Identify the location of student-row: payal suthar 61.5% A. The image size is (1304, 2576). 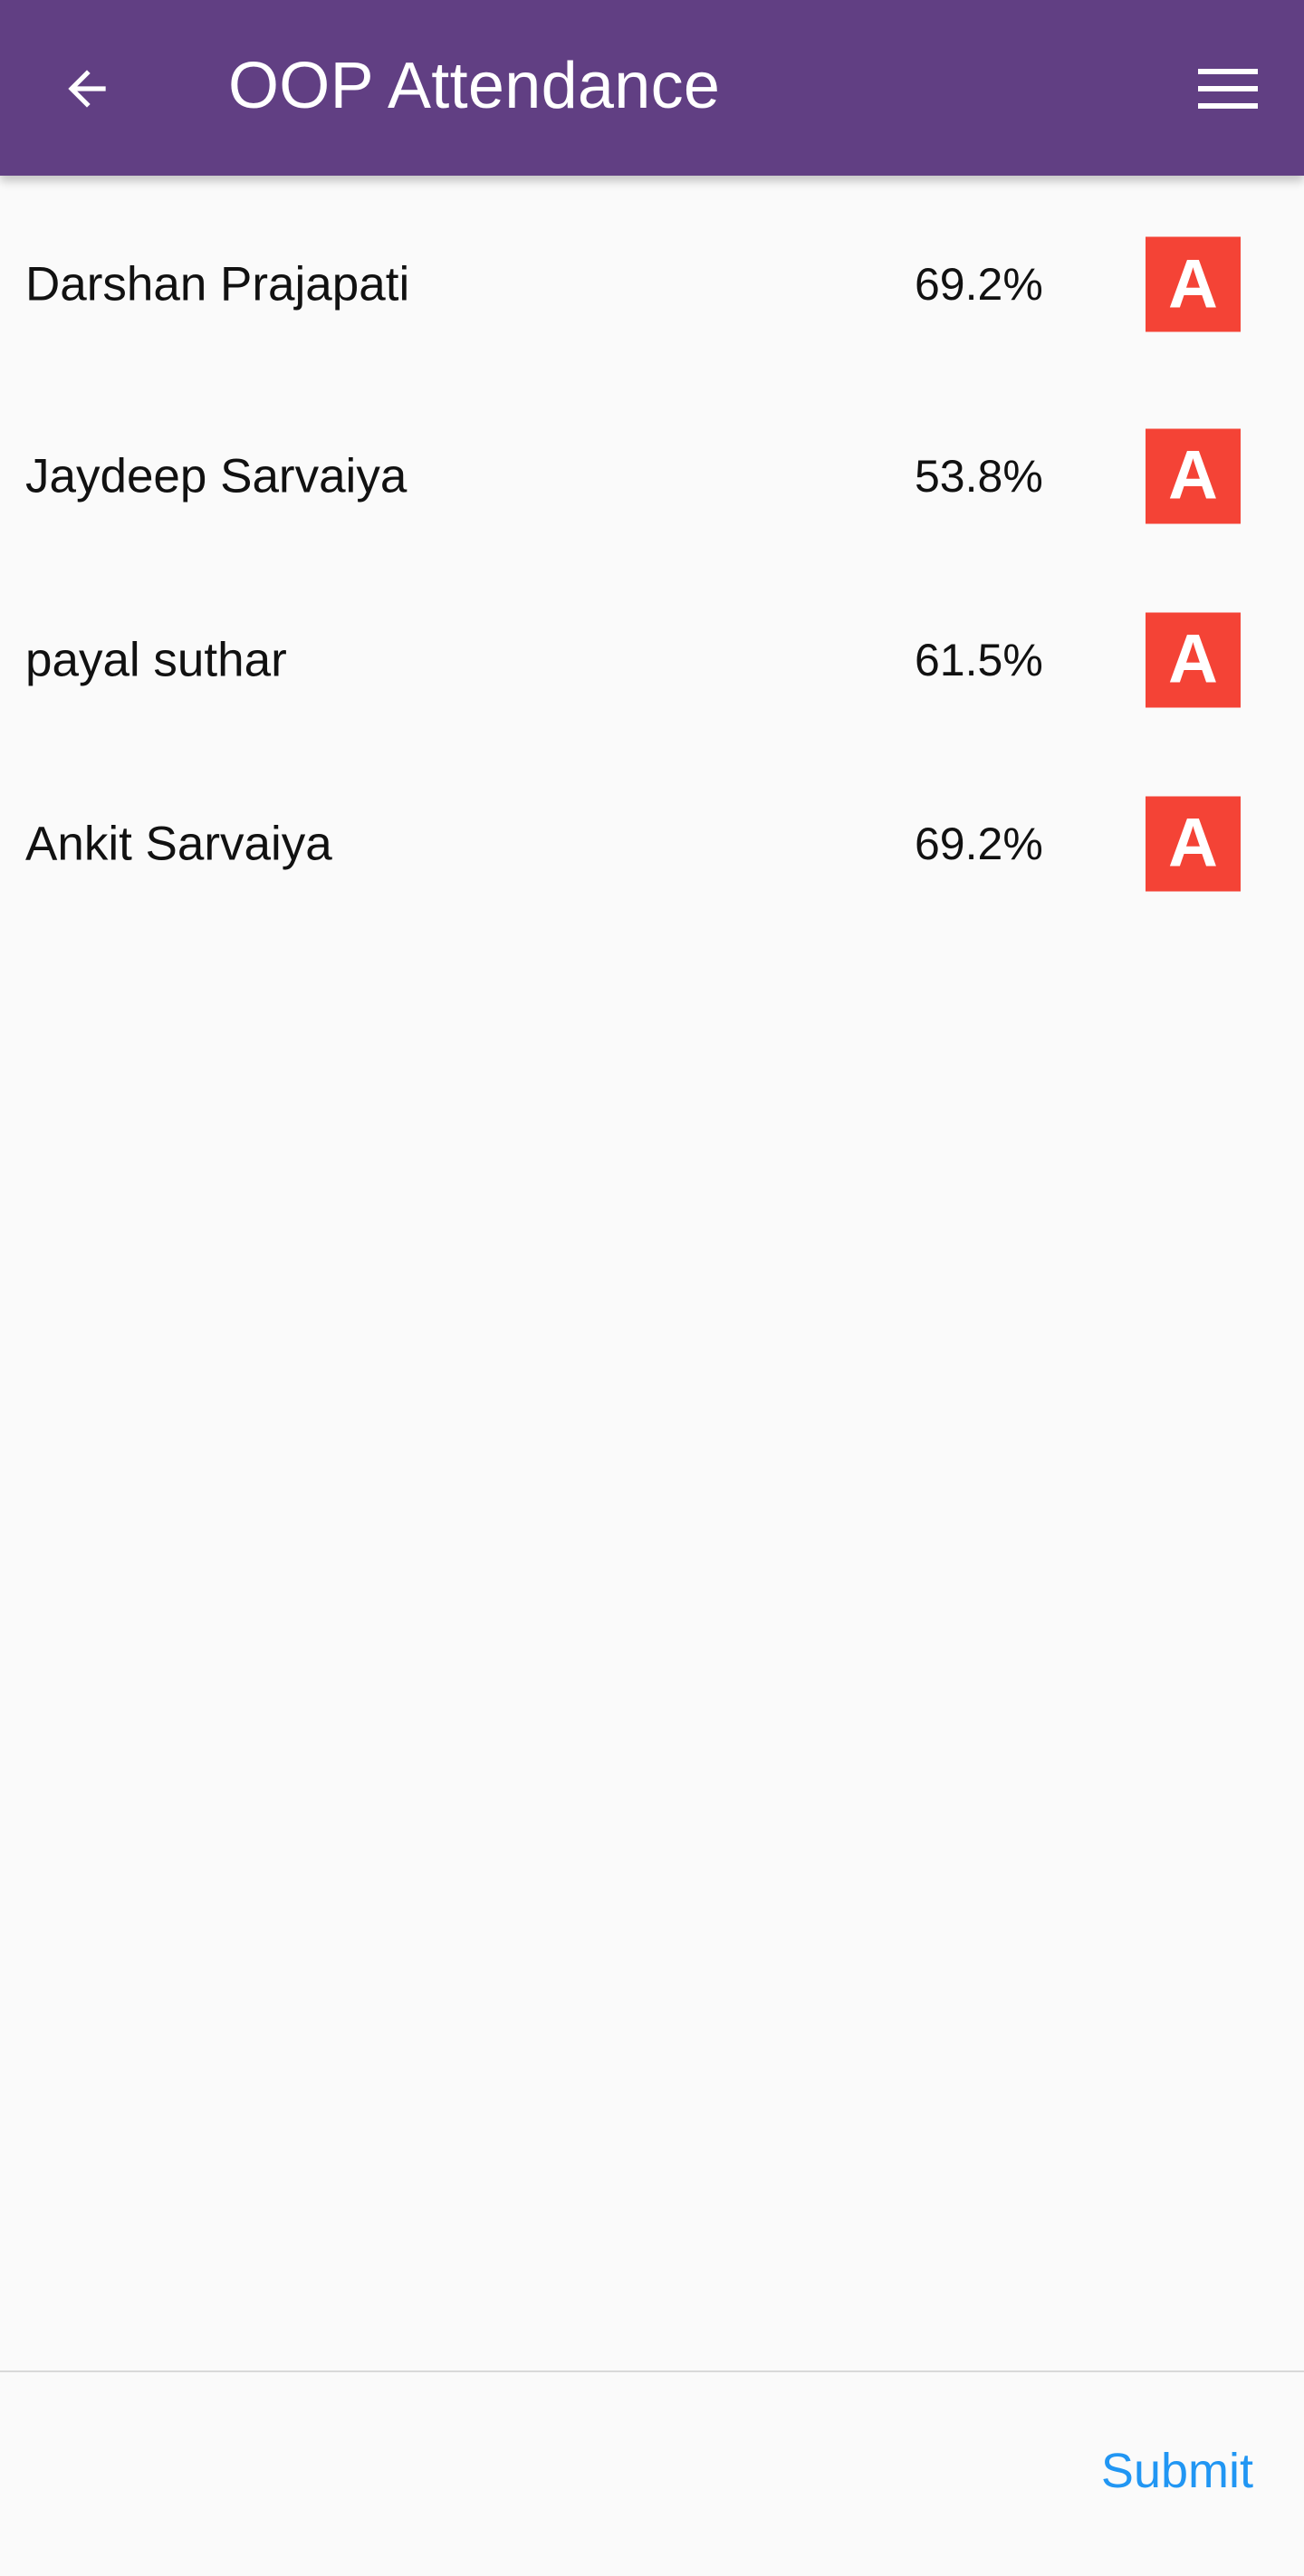
(652, 660).